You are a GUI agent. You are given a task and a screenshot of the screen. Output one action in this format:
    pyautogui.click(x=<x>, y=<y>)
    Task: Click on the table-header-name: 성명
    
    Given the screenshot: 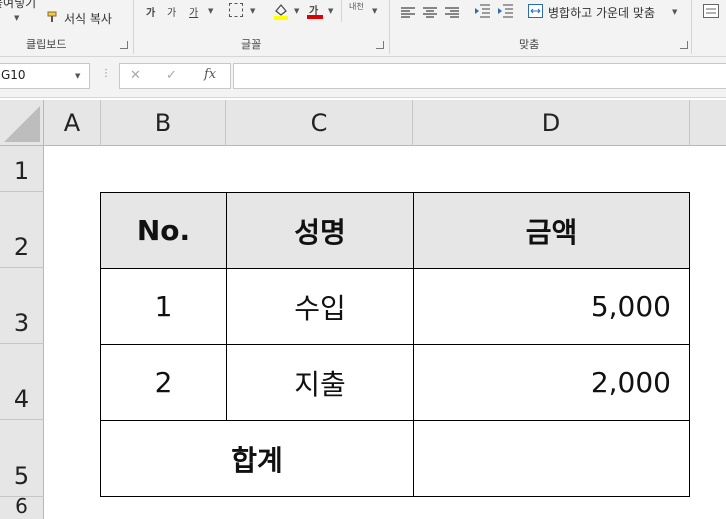 What is the action you would take?
    pyautogui.click(x=320, y=232)
    